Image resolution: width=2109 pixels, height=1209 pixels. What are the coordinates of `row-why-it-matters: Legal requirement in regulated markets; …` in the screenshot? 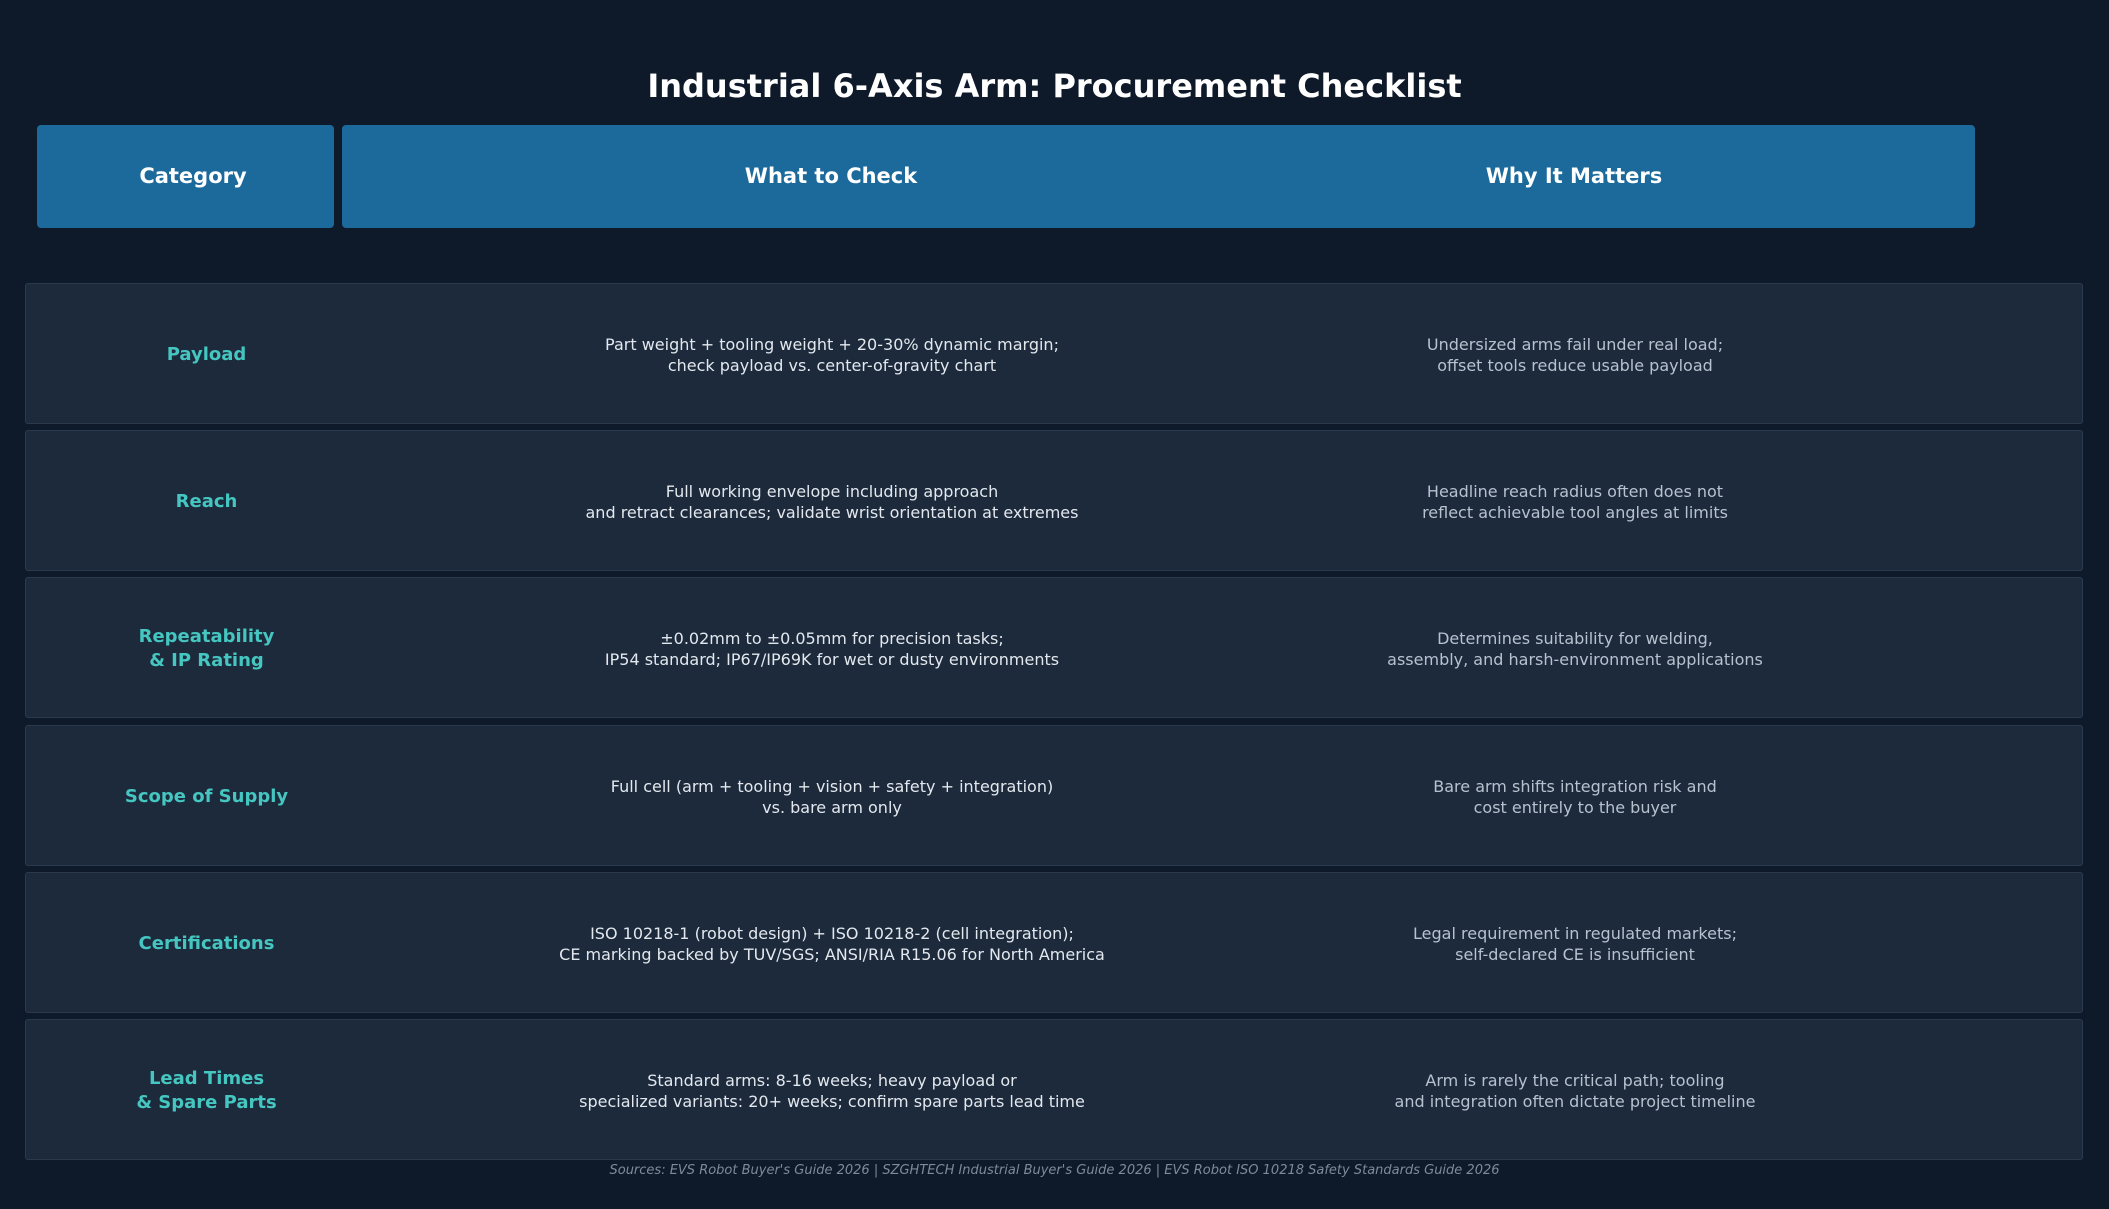 It's located at (1575, 943).